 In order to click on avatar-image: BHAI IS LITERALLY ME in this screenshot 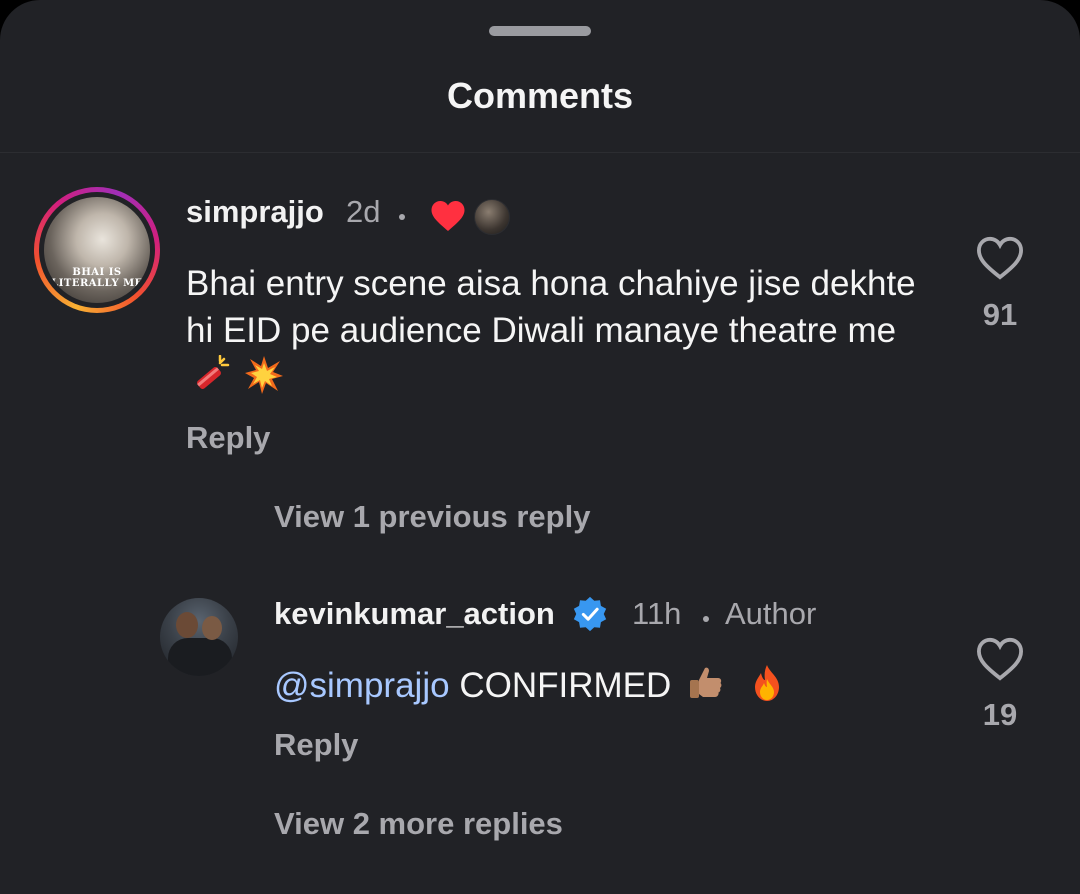, I will do `click(97, 250)`.